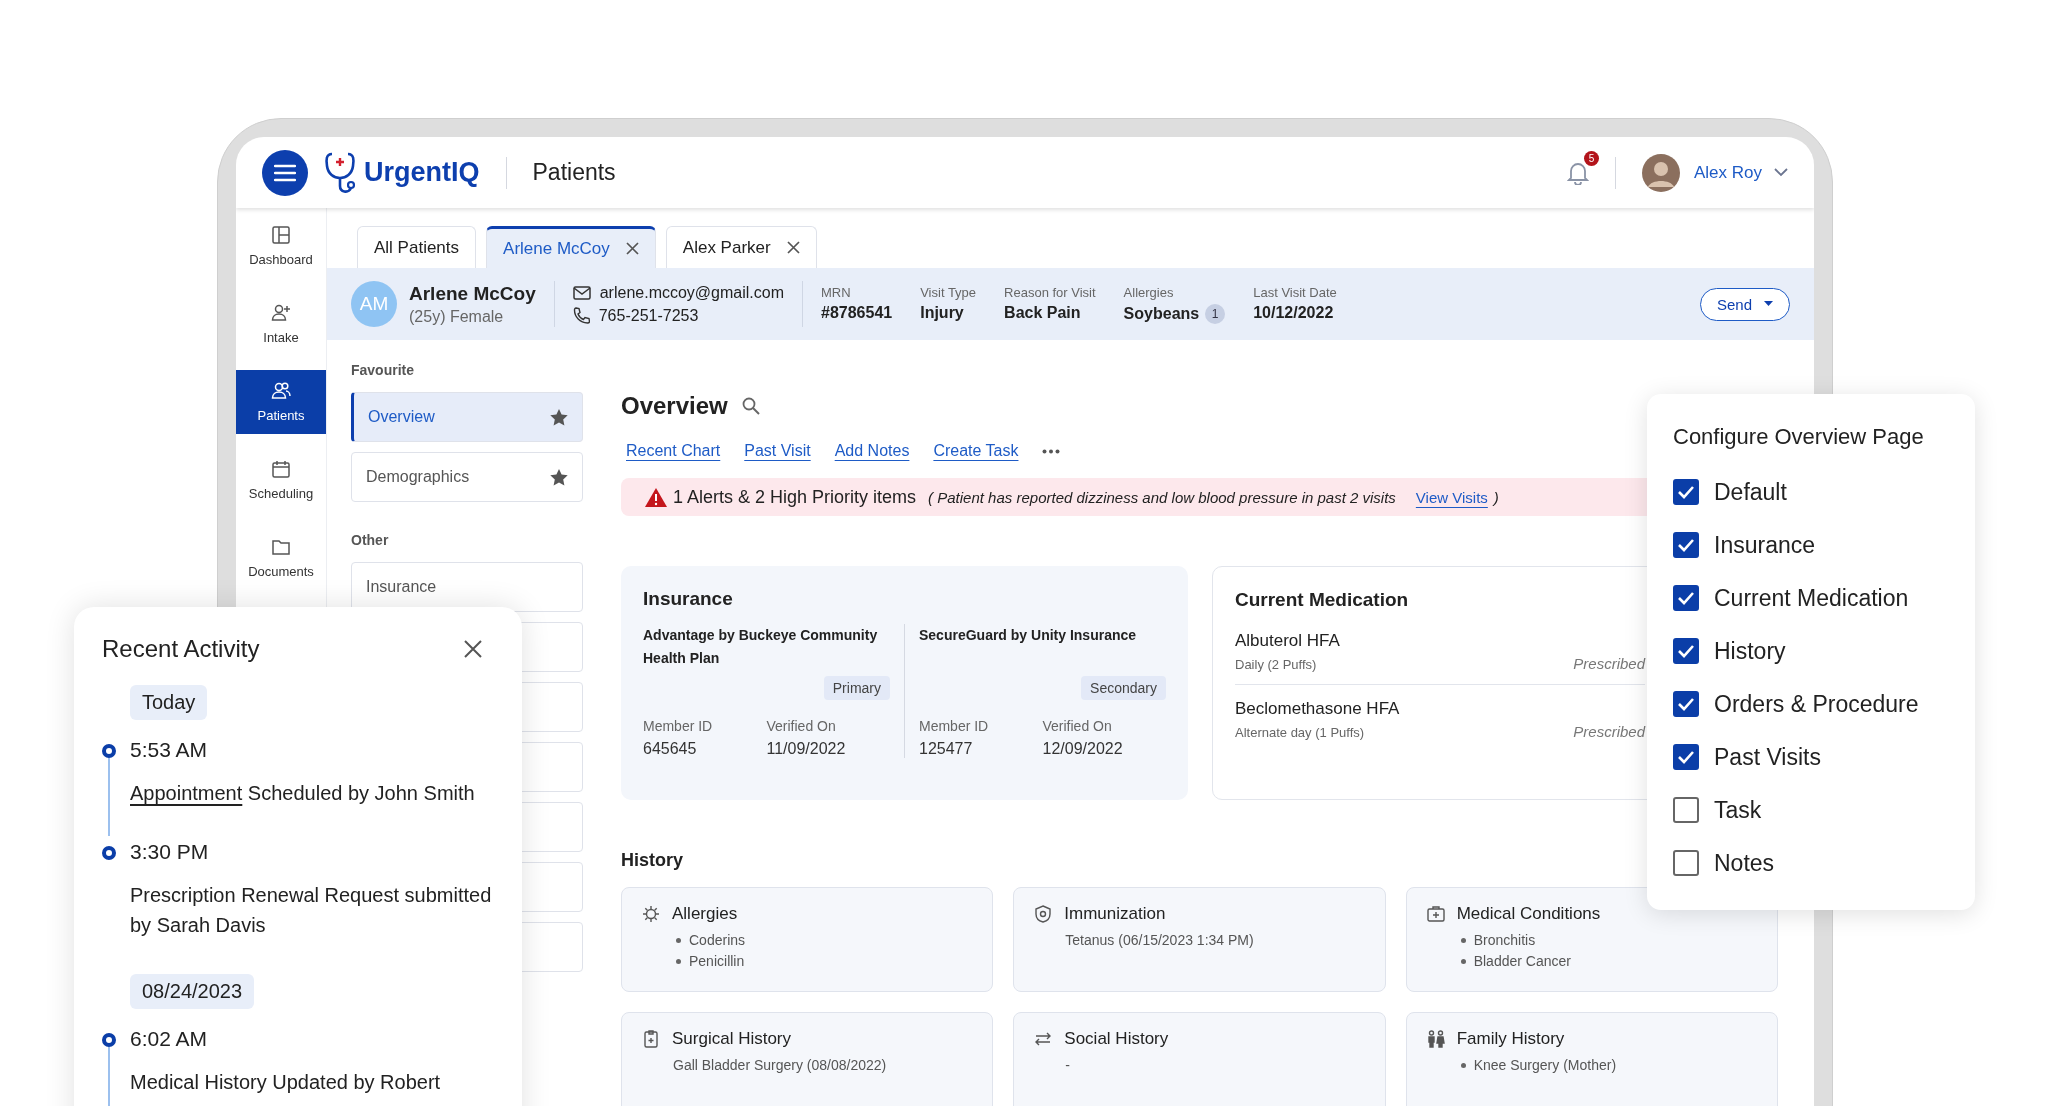 The image size is (2048, 1106). What do you see at coordinates (1043, 914) in the screenshot?
I see `shield-icon` at bounding box center [1043, 914].